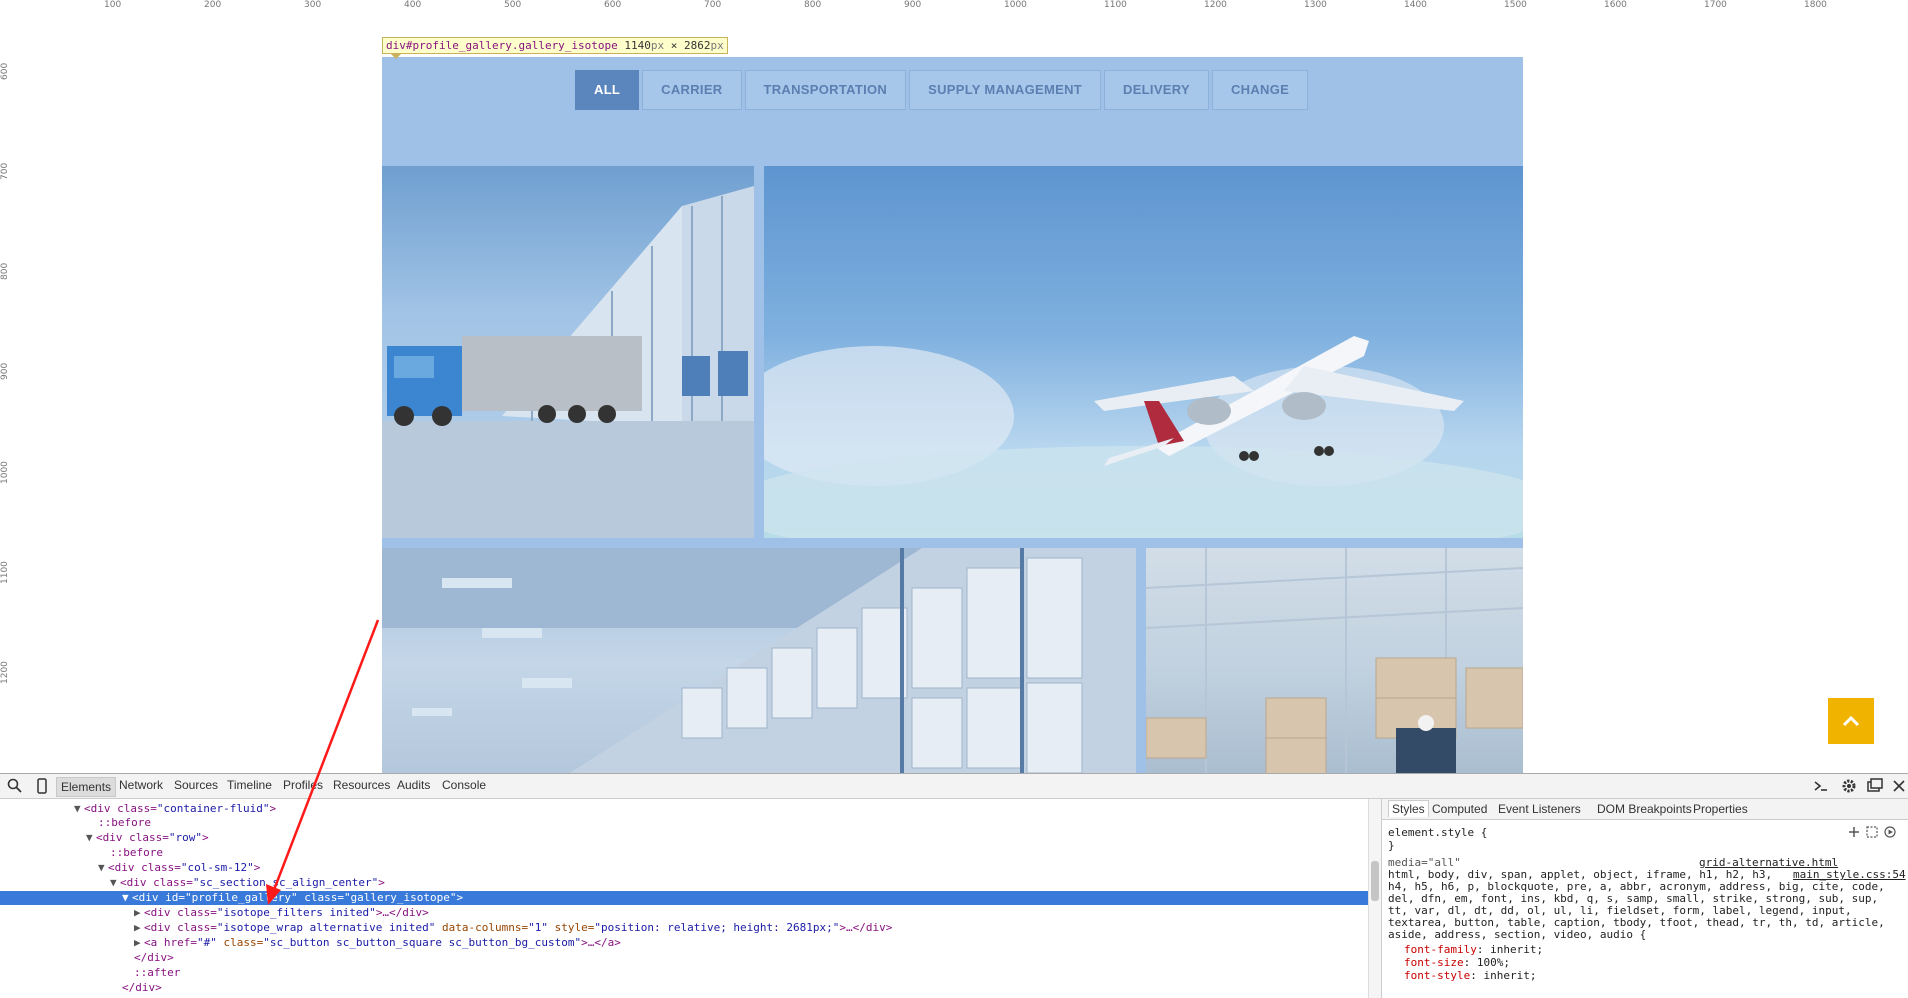 This screenshot has height=998, width=1908. Describe the element at coordinates (1720, 809) in the screenshot. I see `tab-properties: Properties` at that location.